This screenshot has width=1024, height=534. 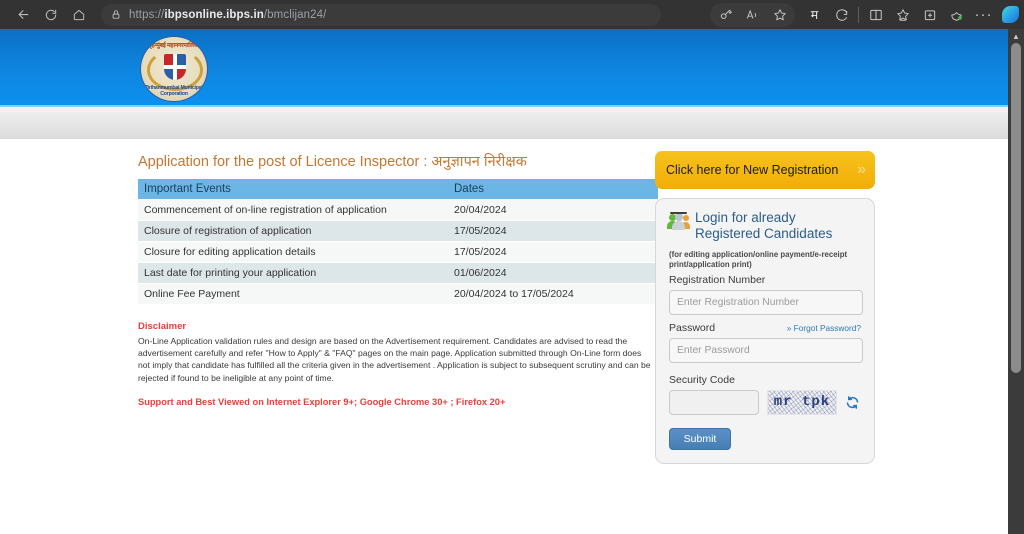 I want to click on url-host: ibpsonline.ibps.in, so click(x=214, y=14).